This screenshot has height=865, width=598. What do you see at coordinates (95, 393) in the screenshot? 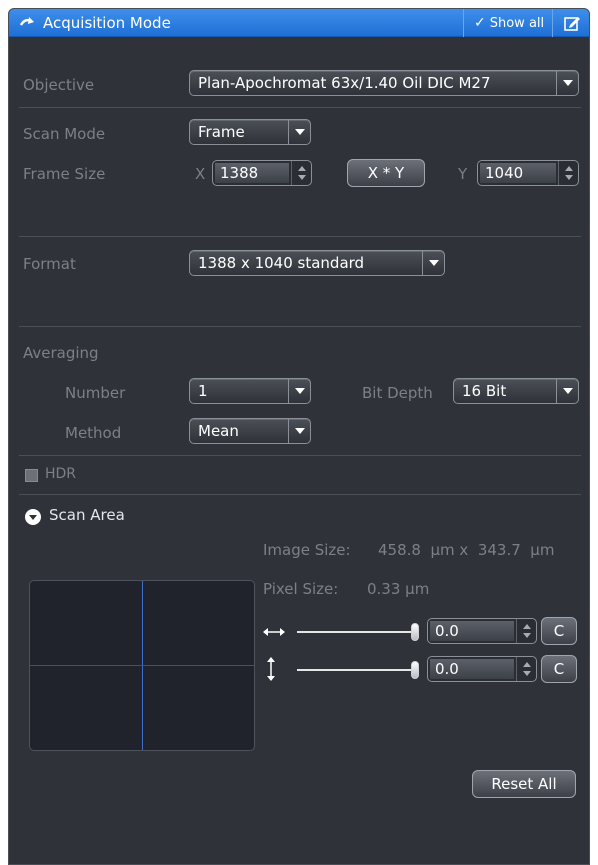
I see `number-label: Number` at bounding box center [95, 393].